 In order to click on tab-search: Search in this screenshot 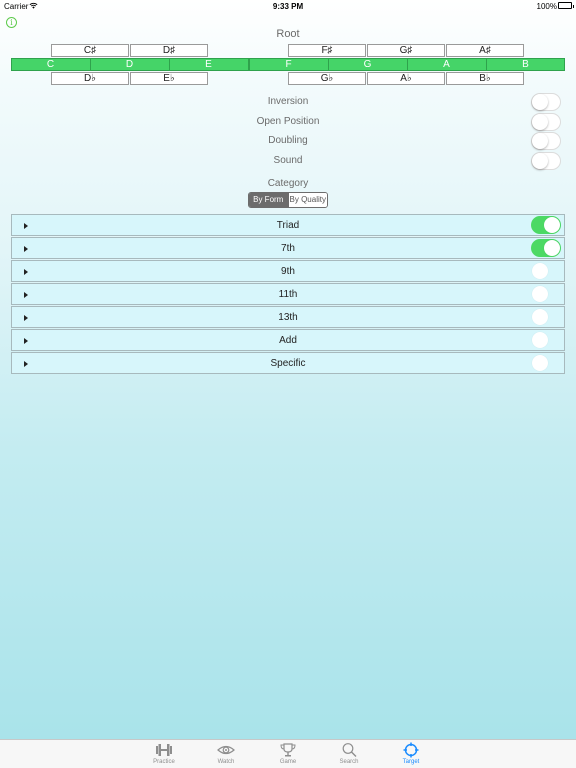, I will do `click(349, 754)`.